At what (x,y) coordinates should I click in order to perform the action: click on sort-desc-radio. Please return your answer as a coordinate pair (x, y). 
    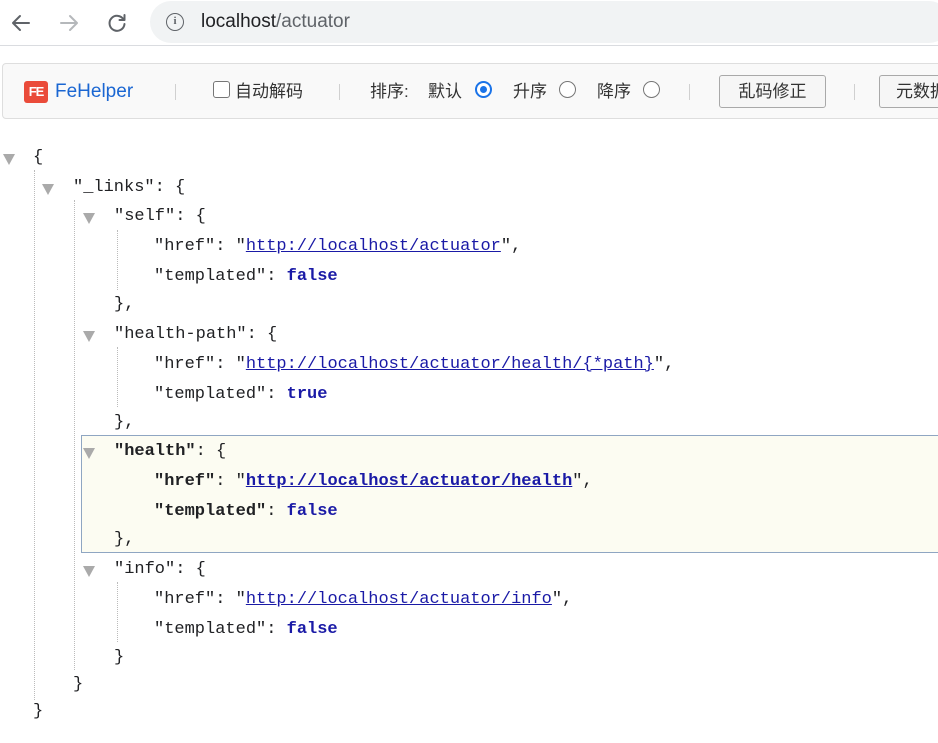
    Looking at the image, I should click on (651, 89).